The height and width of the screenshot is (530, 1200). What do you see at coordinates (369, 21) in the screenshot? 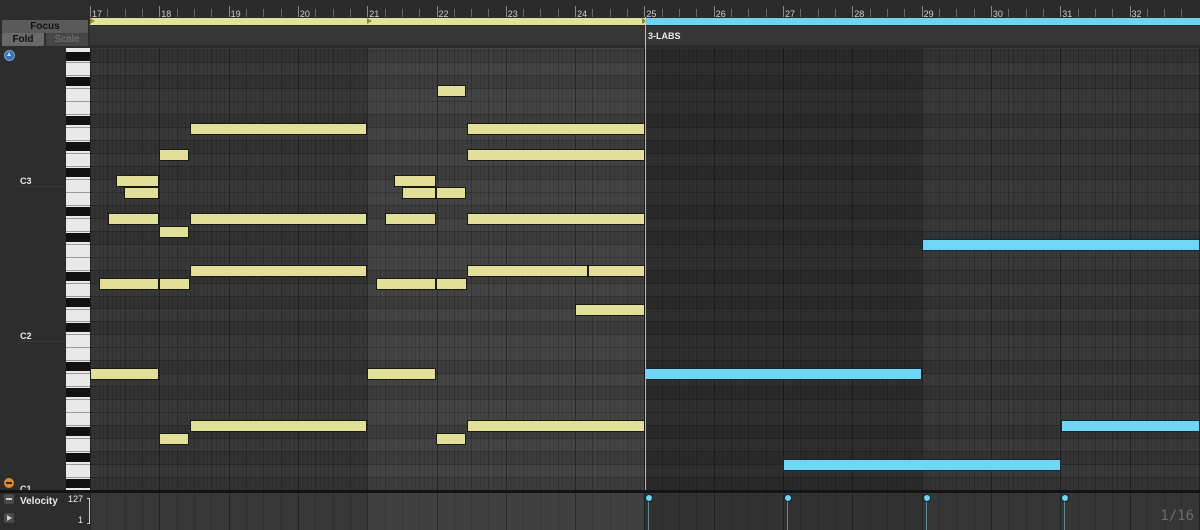
I see `marker-icon` at bounding box center [369, 21].